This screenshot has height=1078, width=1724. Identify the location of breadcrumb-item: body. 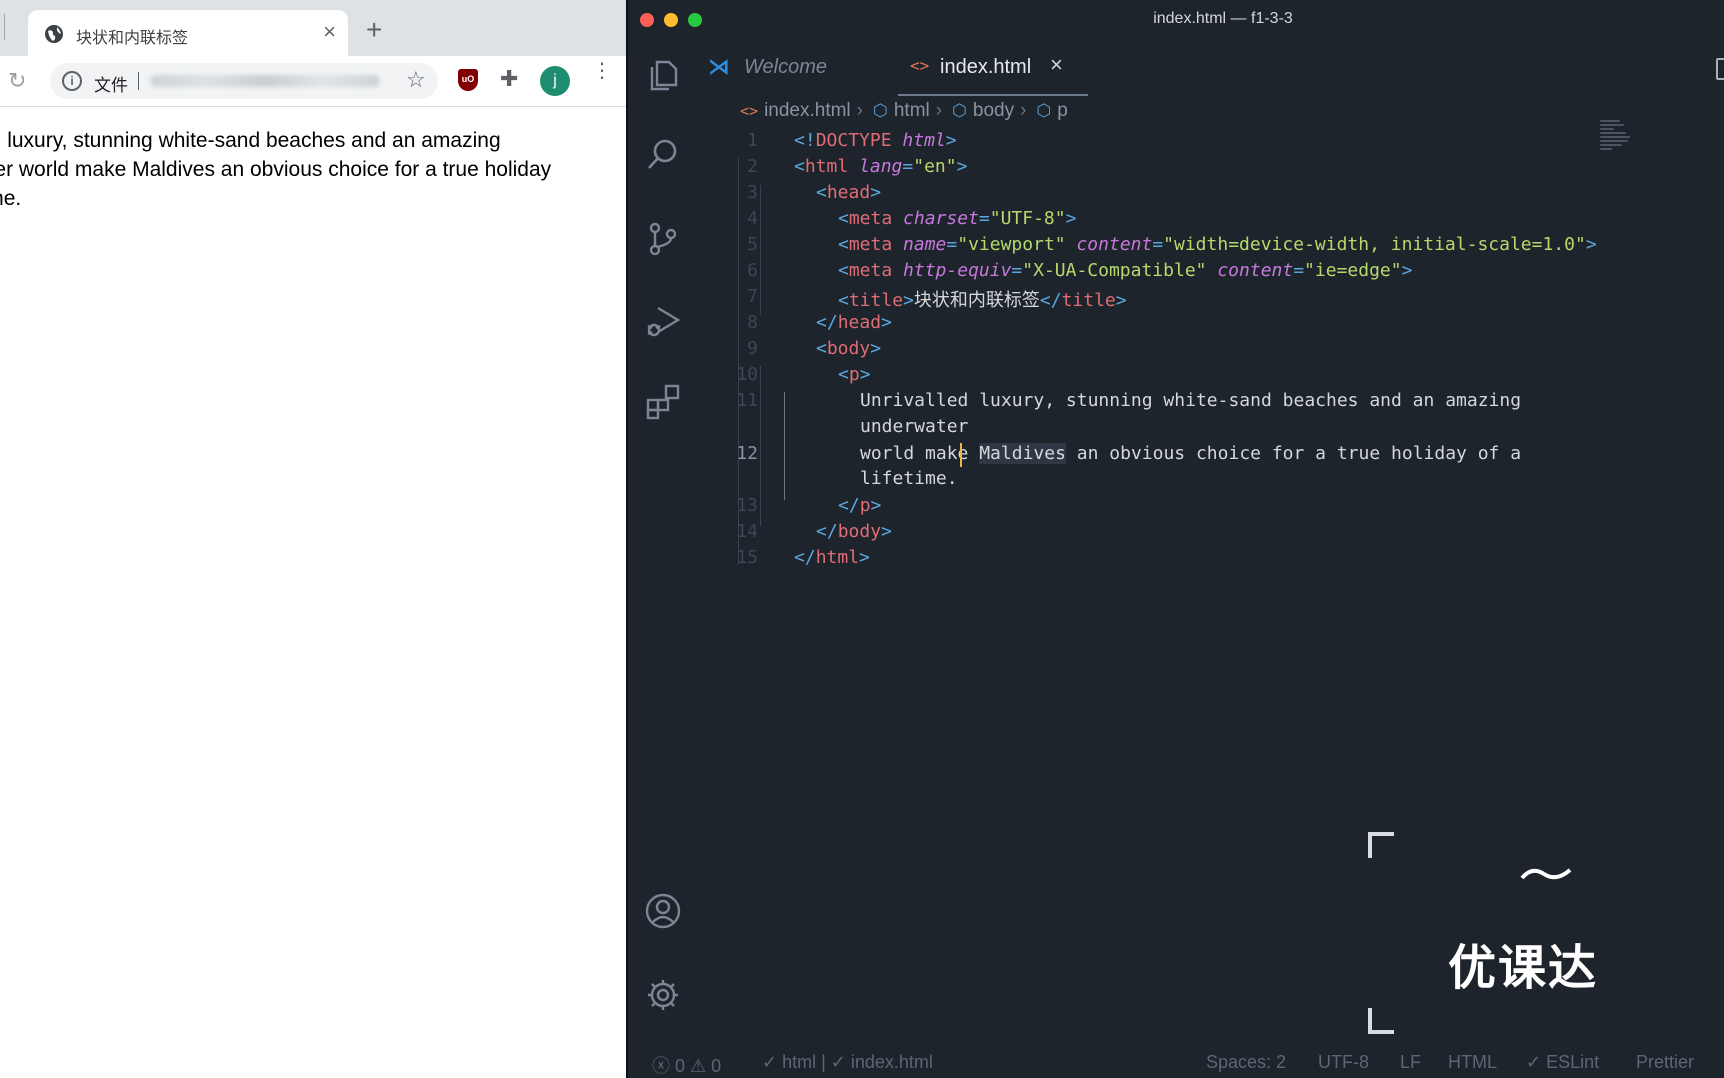
(993, 111).